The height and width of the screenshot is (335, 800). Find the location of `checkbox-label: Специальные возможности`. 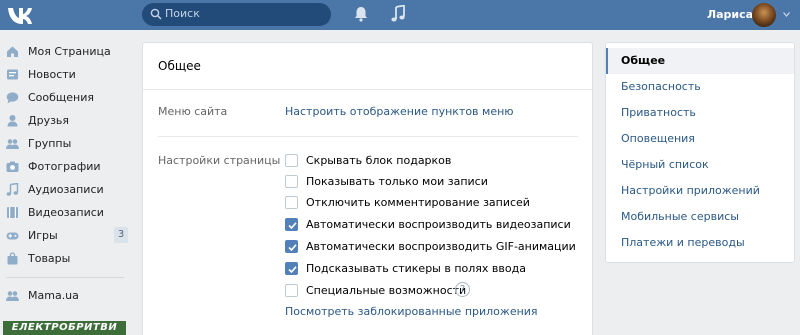

checkbox-label: Специальные возможности is located at coordinates (386, 290).